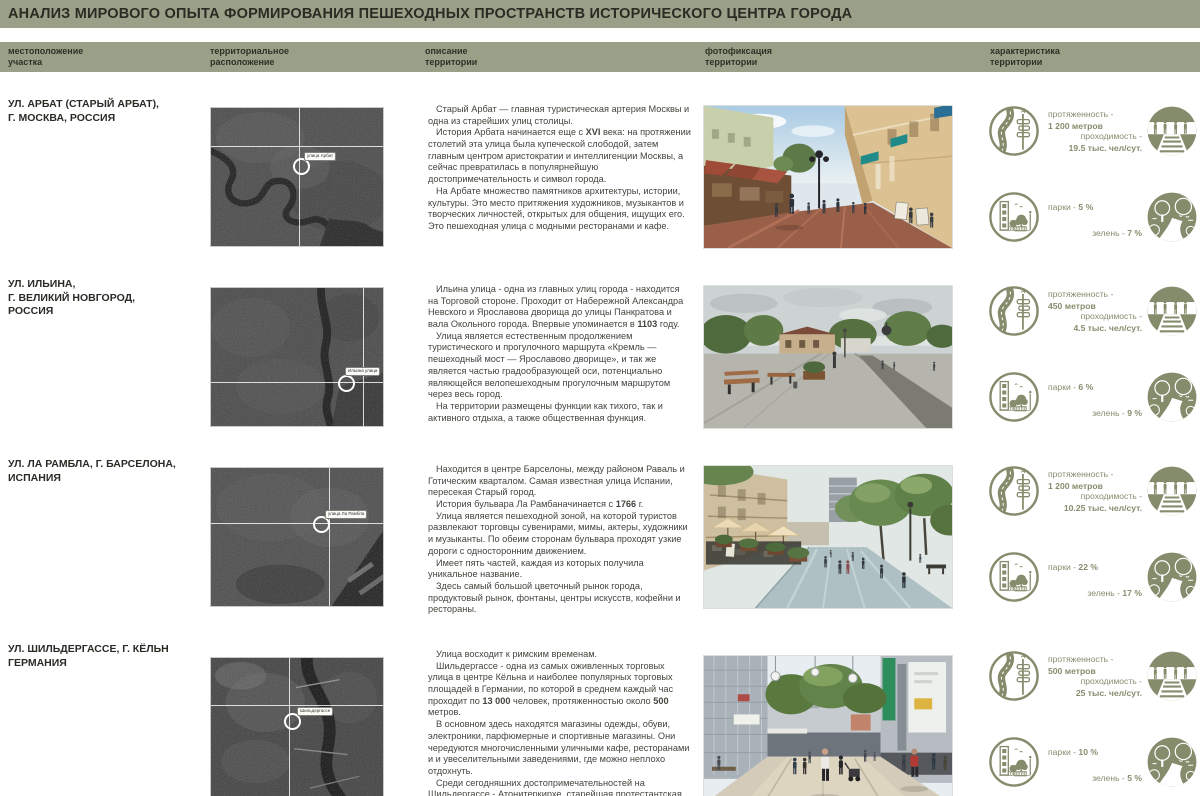 The image size is (1200, 796). I want to click on street-photo-arbat, so click(828, 177).